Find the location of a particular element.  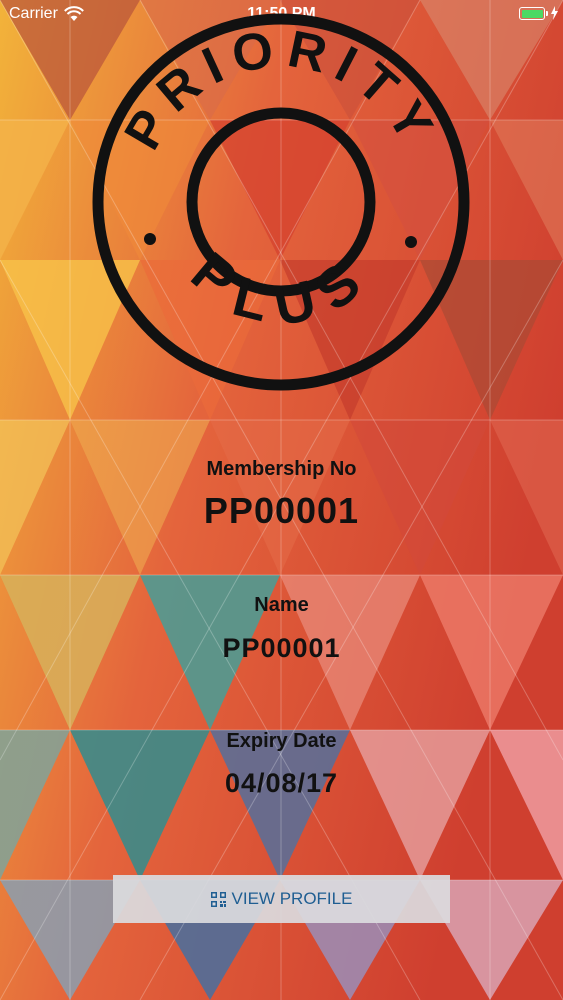

battery-tip is located at coordinates (547, 13).